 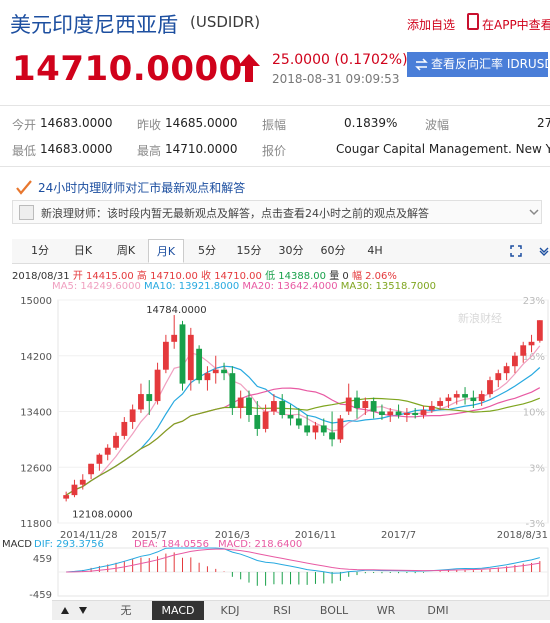 What do you see at coordinates (290, 286) in the screenshot?
I see `ma20-value: MA20: 13642.4000` at bounding box center [290, 286].